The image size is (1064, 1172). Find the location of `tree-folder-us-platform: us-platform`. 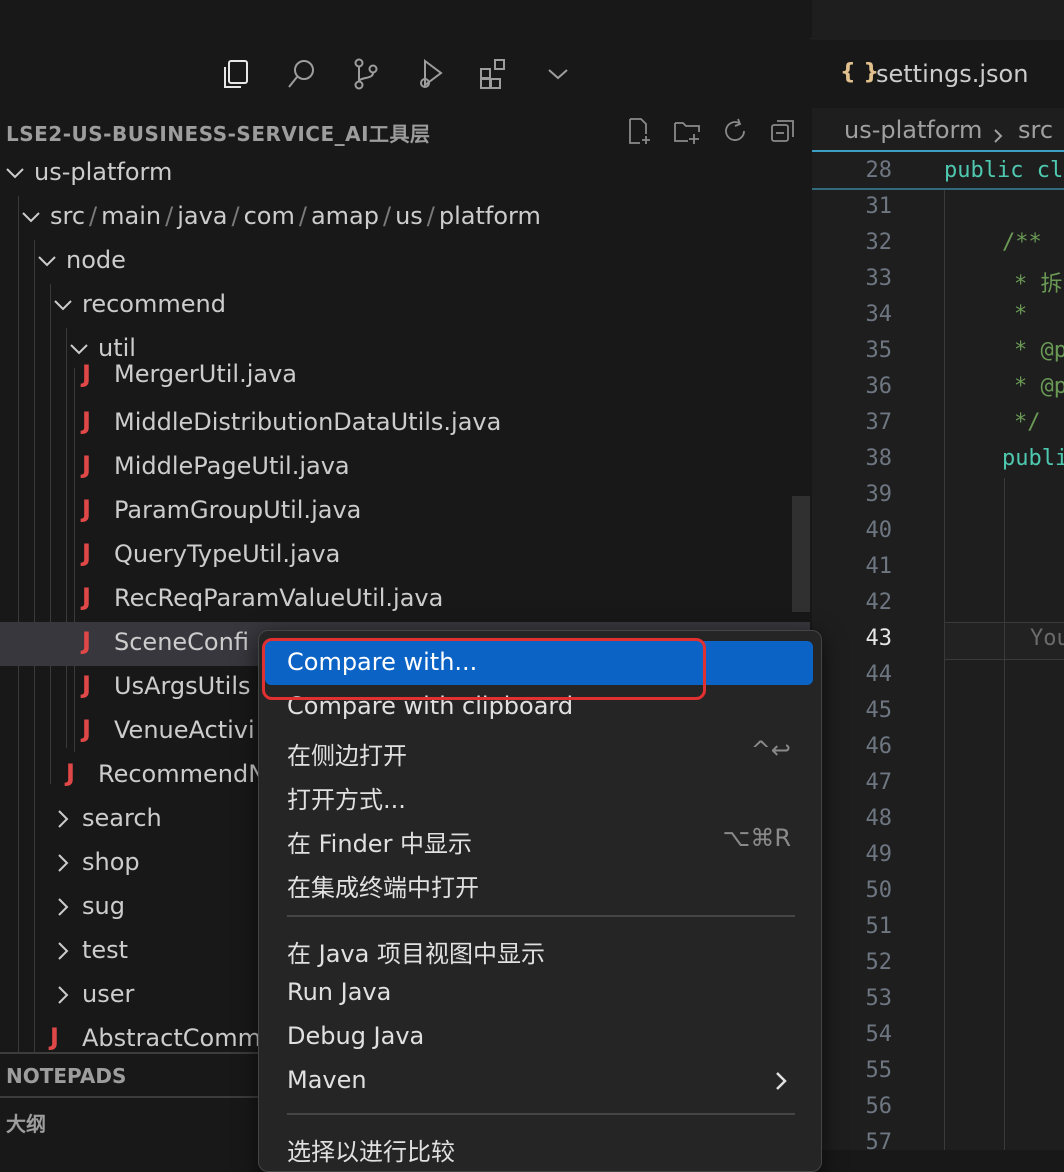

tree-folder-us-platform: us-platform is located at coordinates (405, 174).